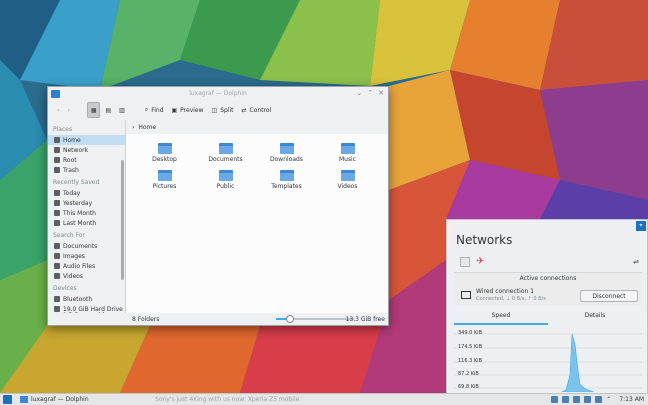 This screenshot has height=405, width=648. Describe the element at coordinates (548, 278) in the screenshot. I see `active-connections-header: Active connections` at that location.